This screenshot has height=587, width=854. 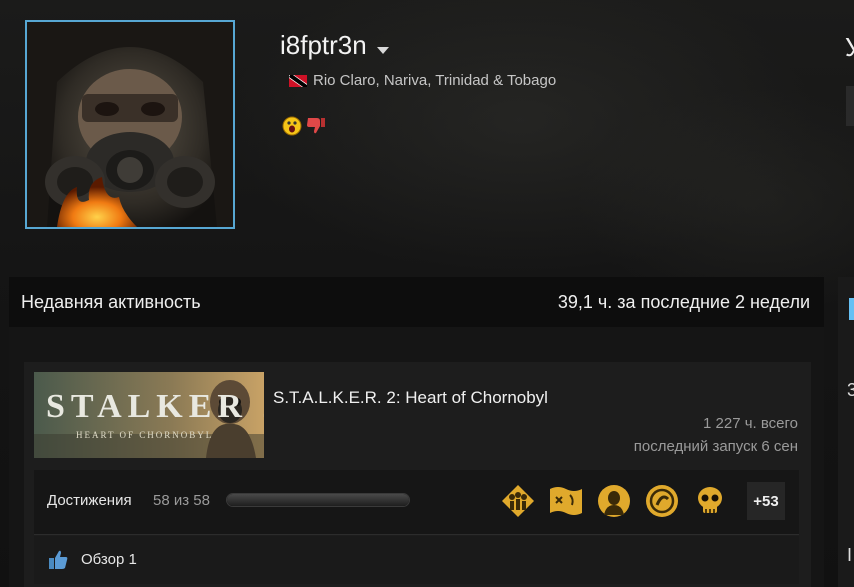 What do you see at coordinates (145, 435) in the screenshot?
I see `capsule-subtitle: HEART OF CHORNOBYL` at bounding box center [145, 435].